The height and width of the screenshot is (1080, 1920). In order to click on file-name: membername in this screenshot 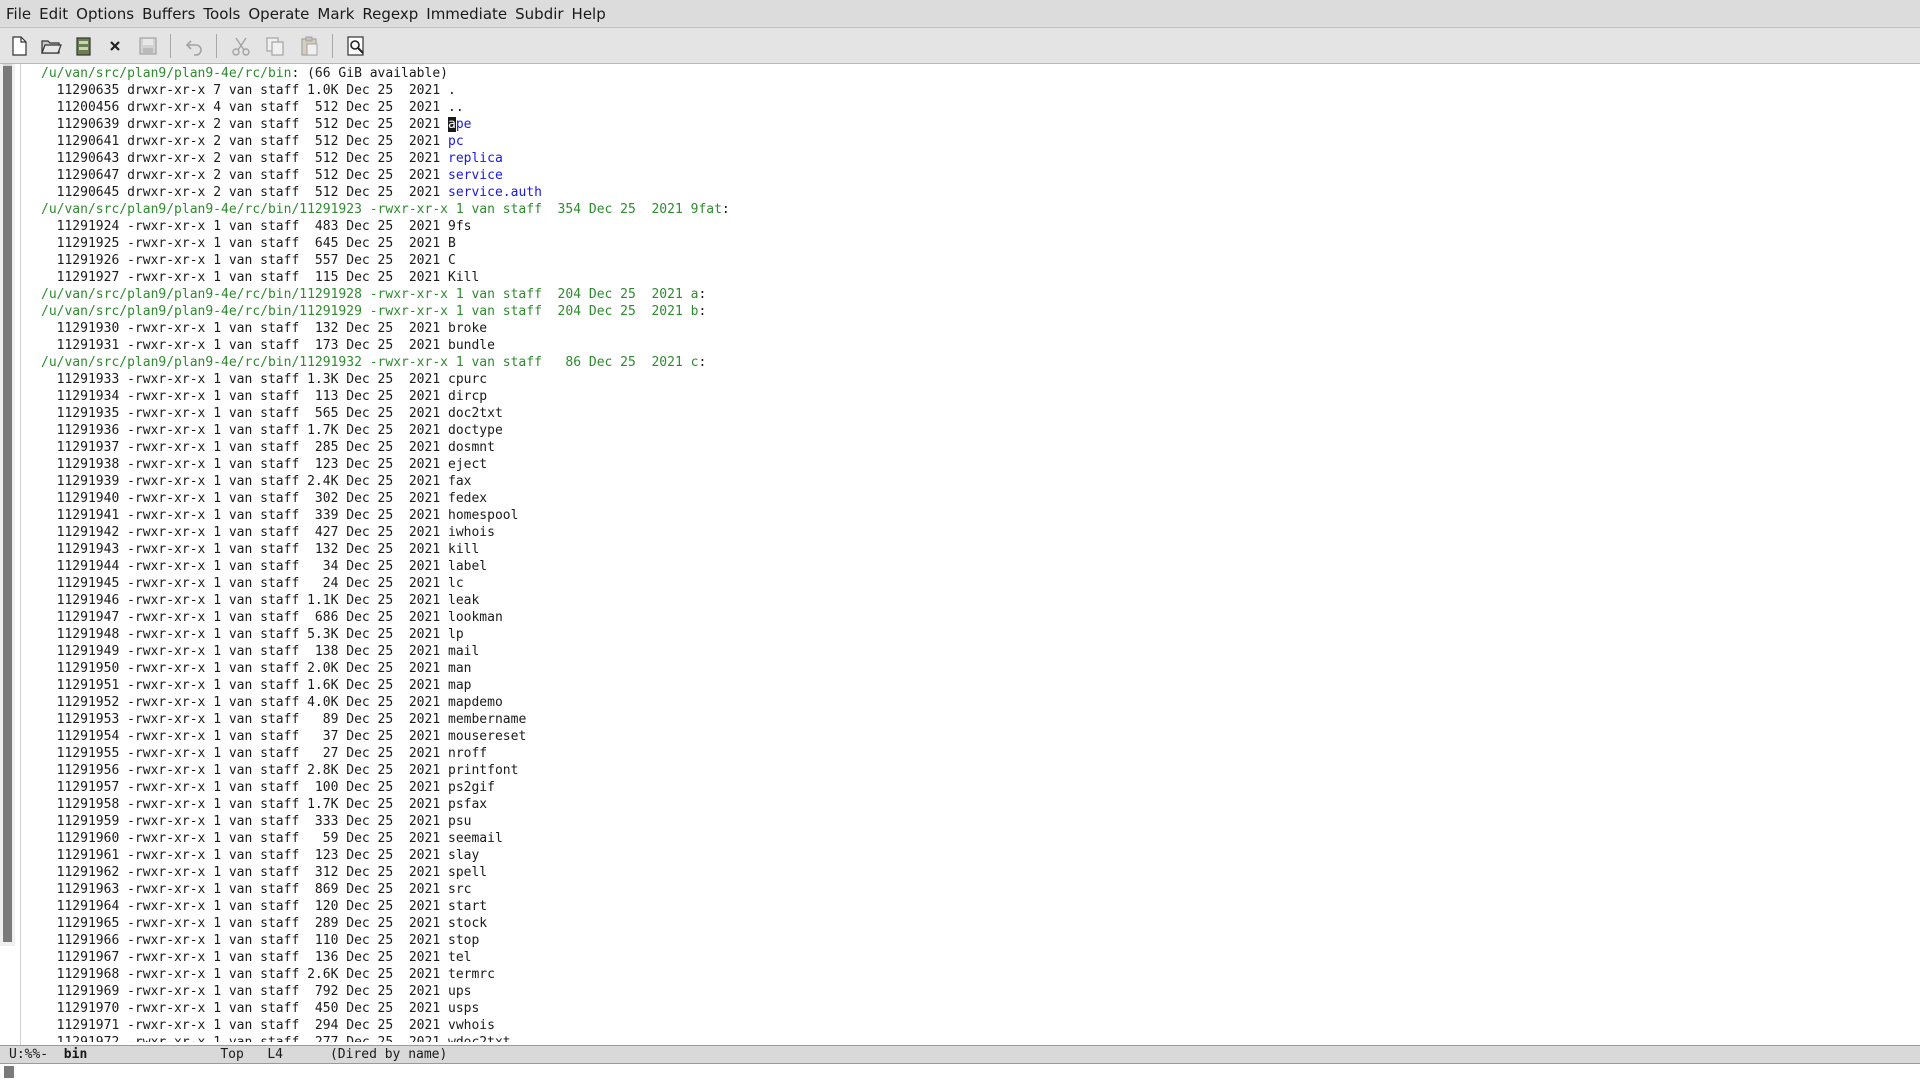, I will do `click(487, 719)`.